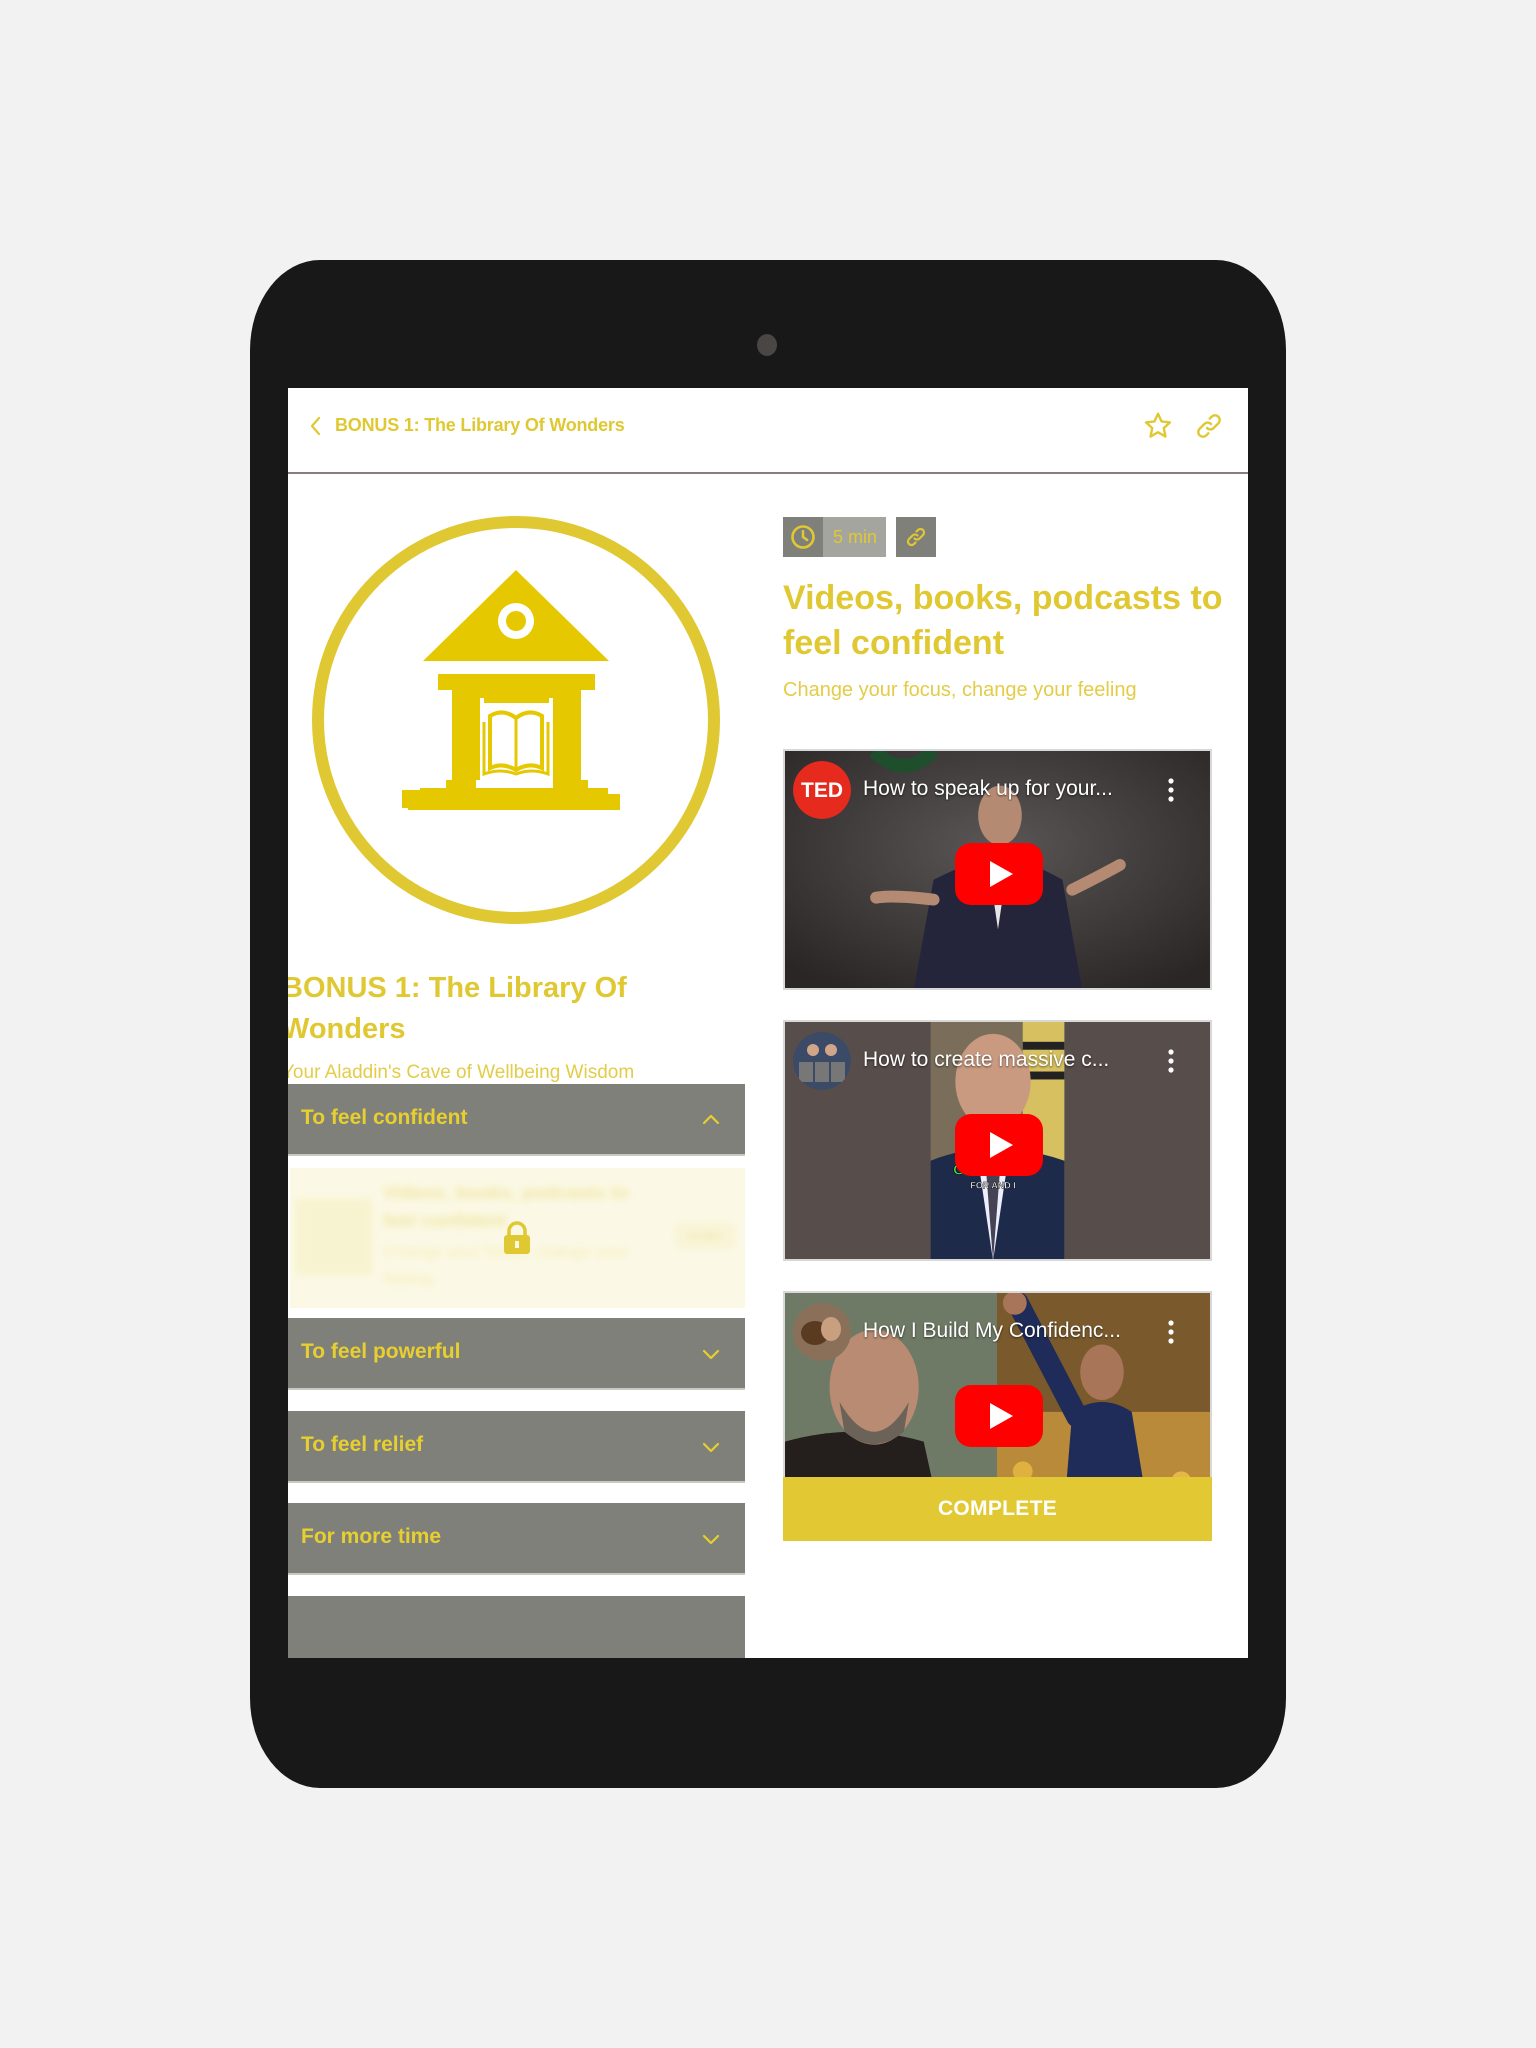  I want to click on duration-badge: 5 min, so click(835, 537).